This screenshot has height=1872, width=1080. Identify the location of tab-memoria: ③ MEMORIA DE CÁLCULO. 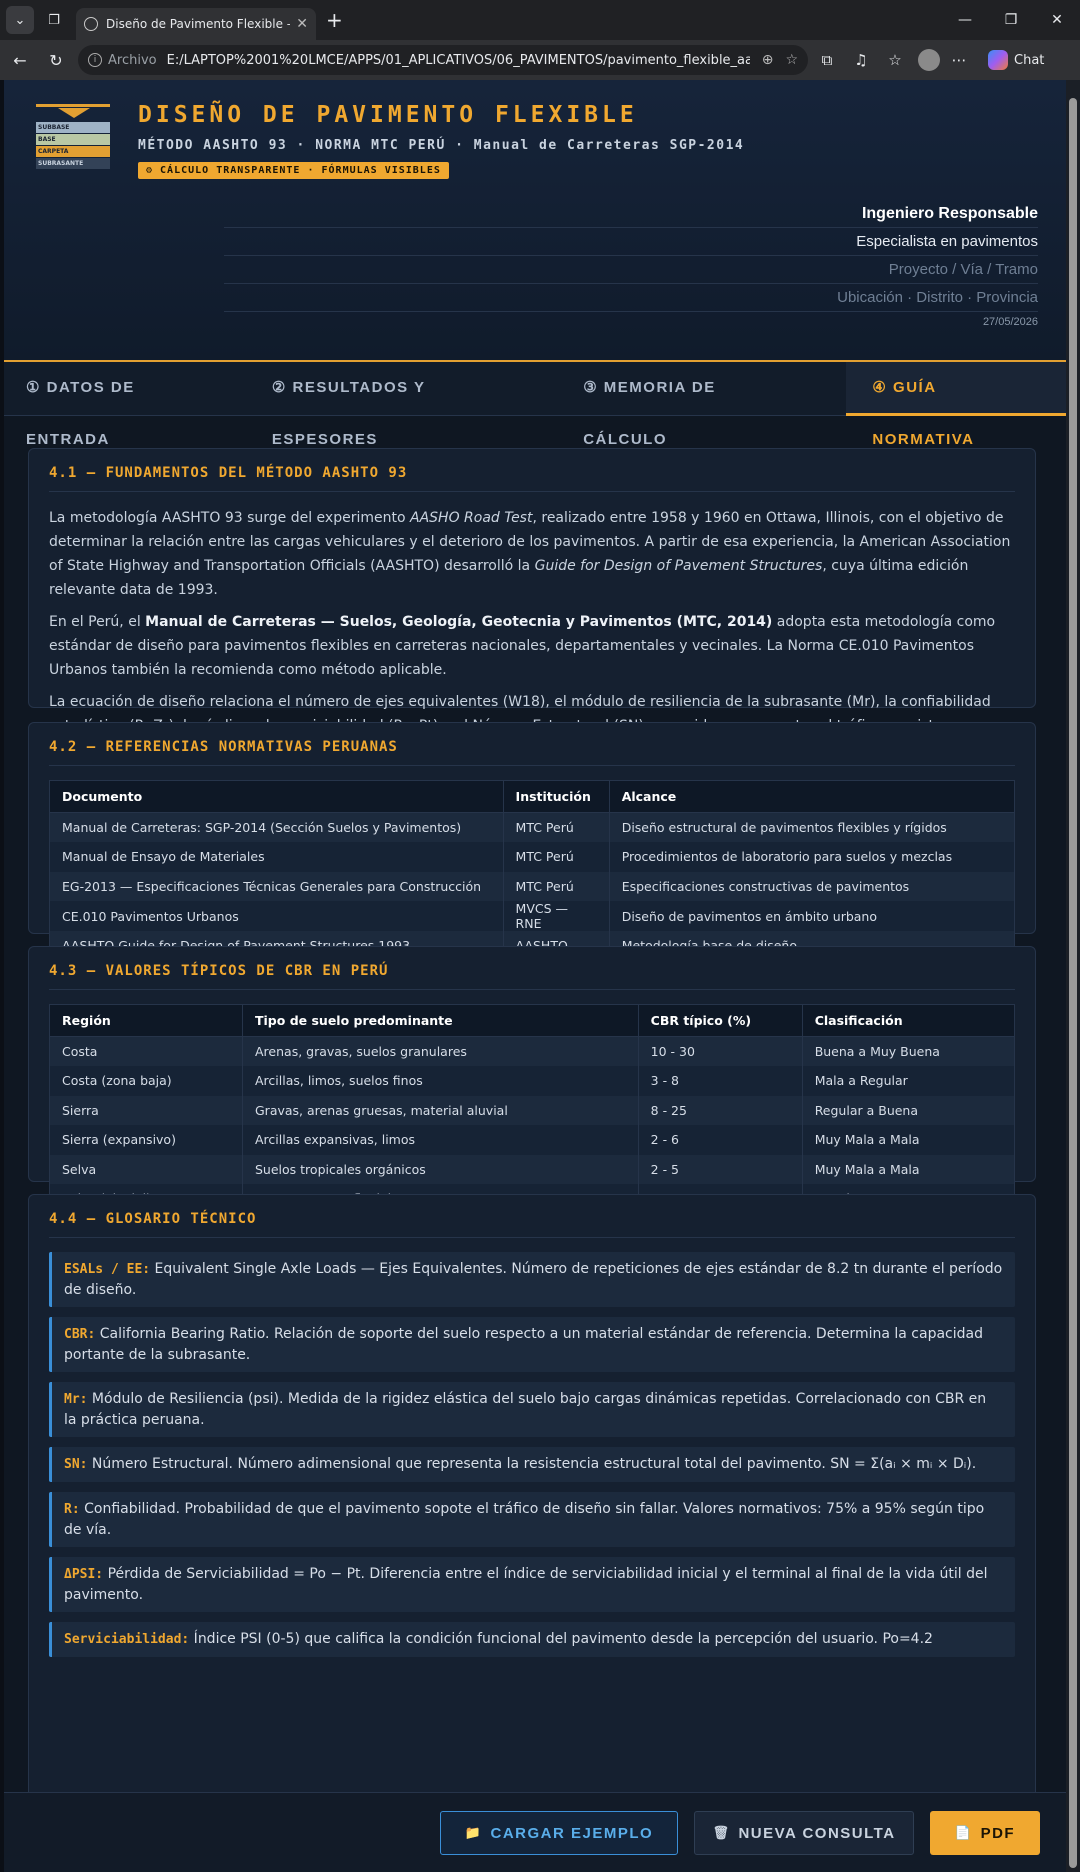
(691, 405).